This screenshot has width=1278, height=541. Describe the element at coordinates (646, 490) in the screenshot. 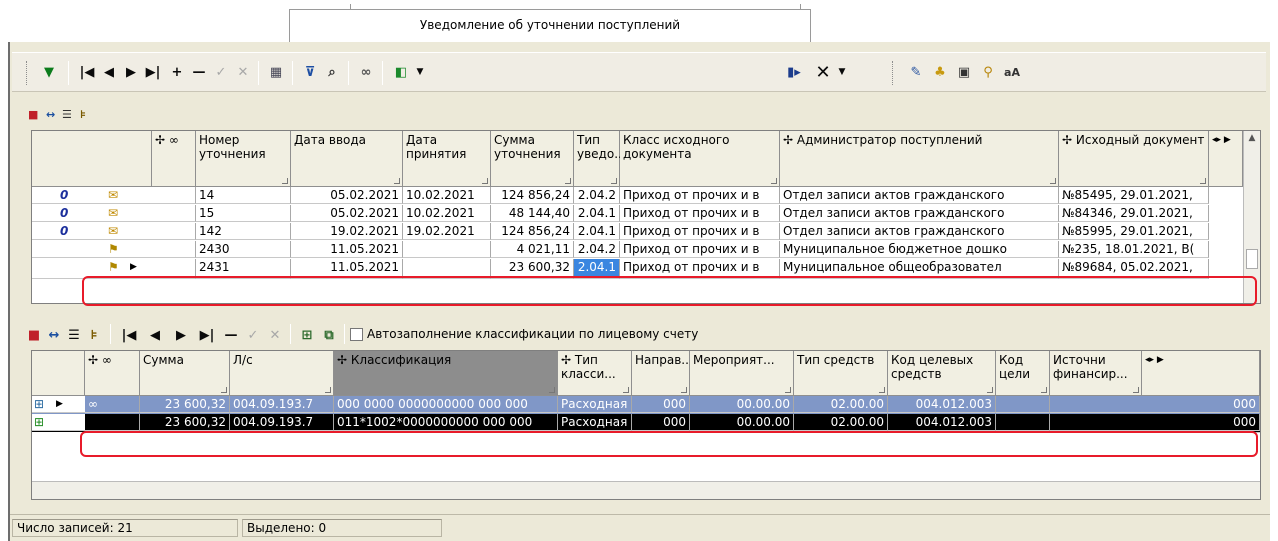

I see `horizontal-scrollbar` at that location.